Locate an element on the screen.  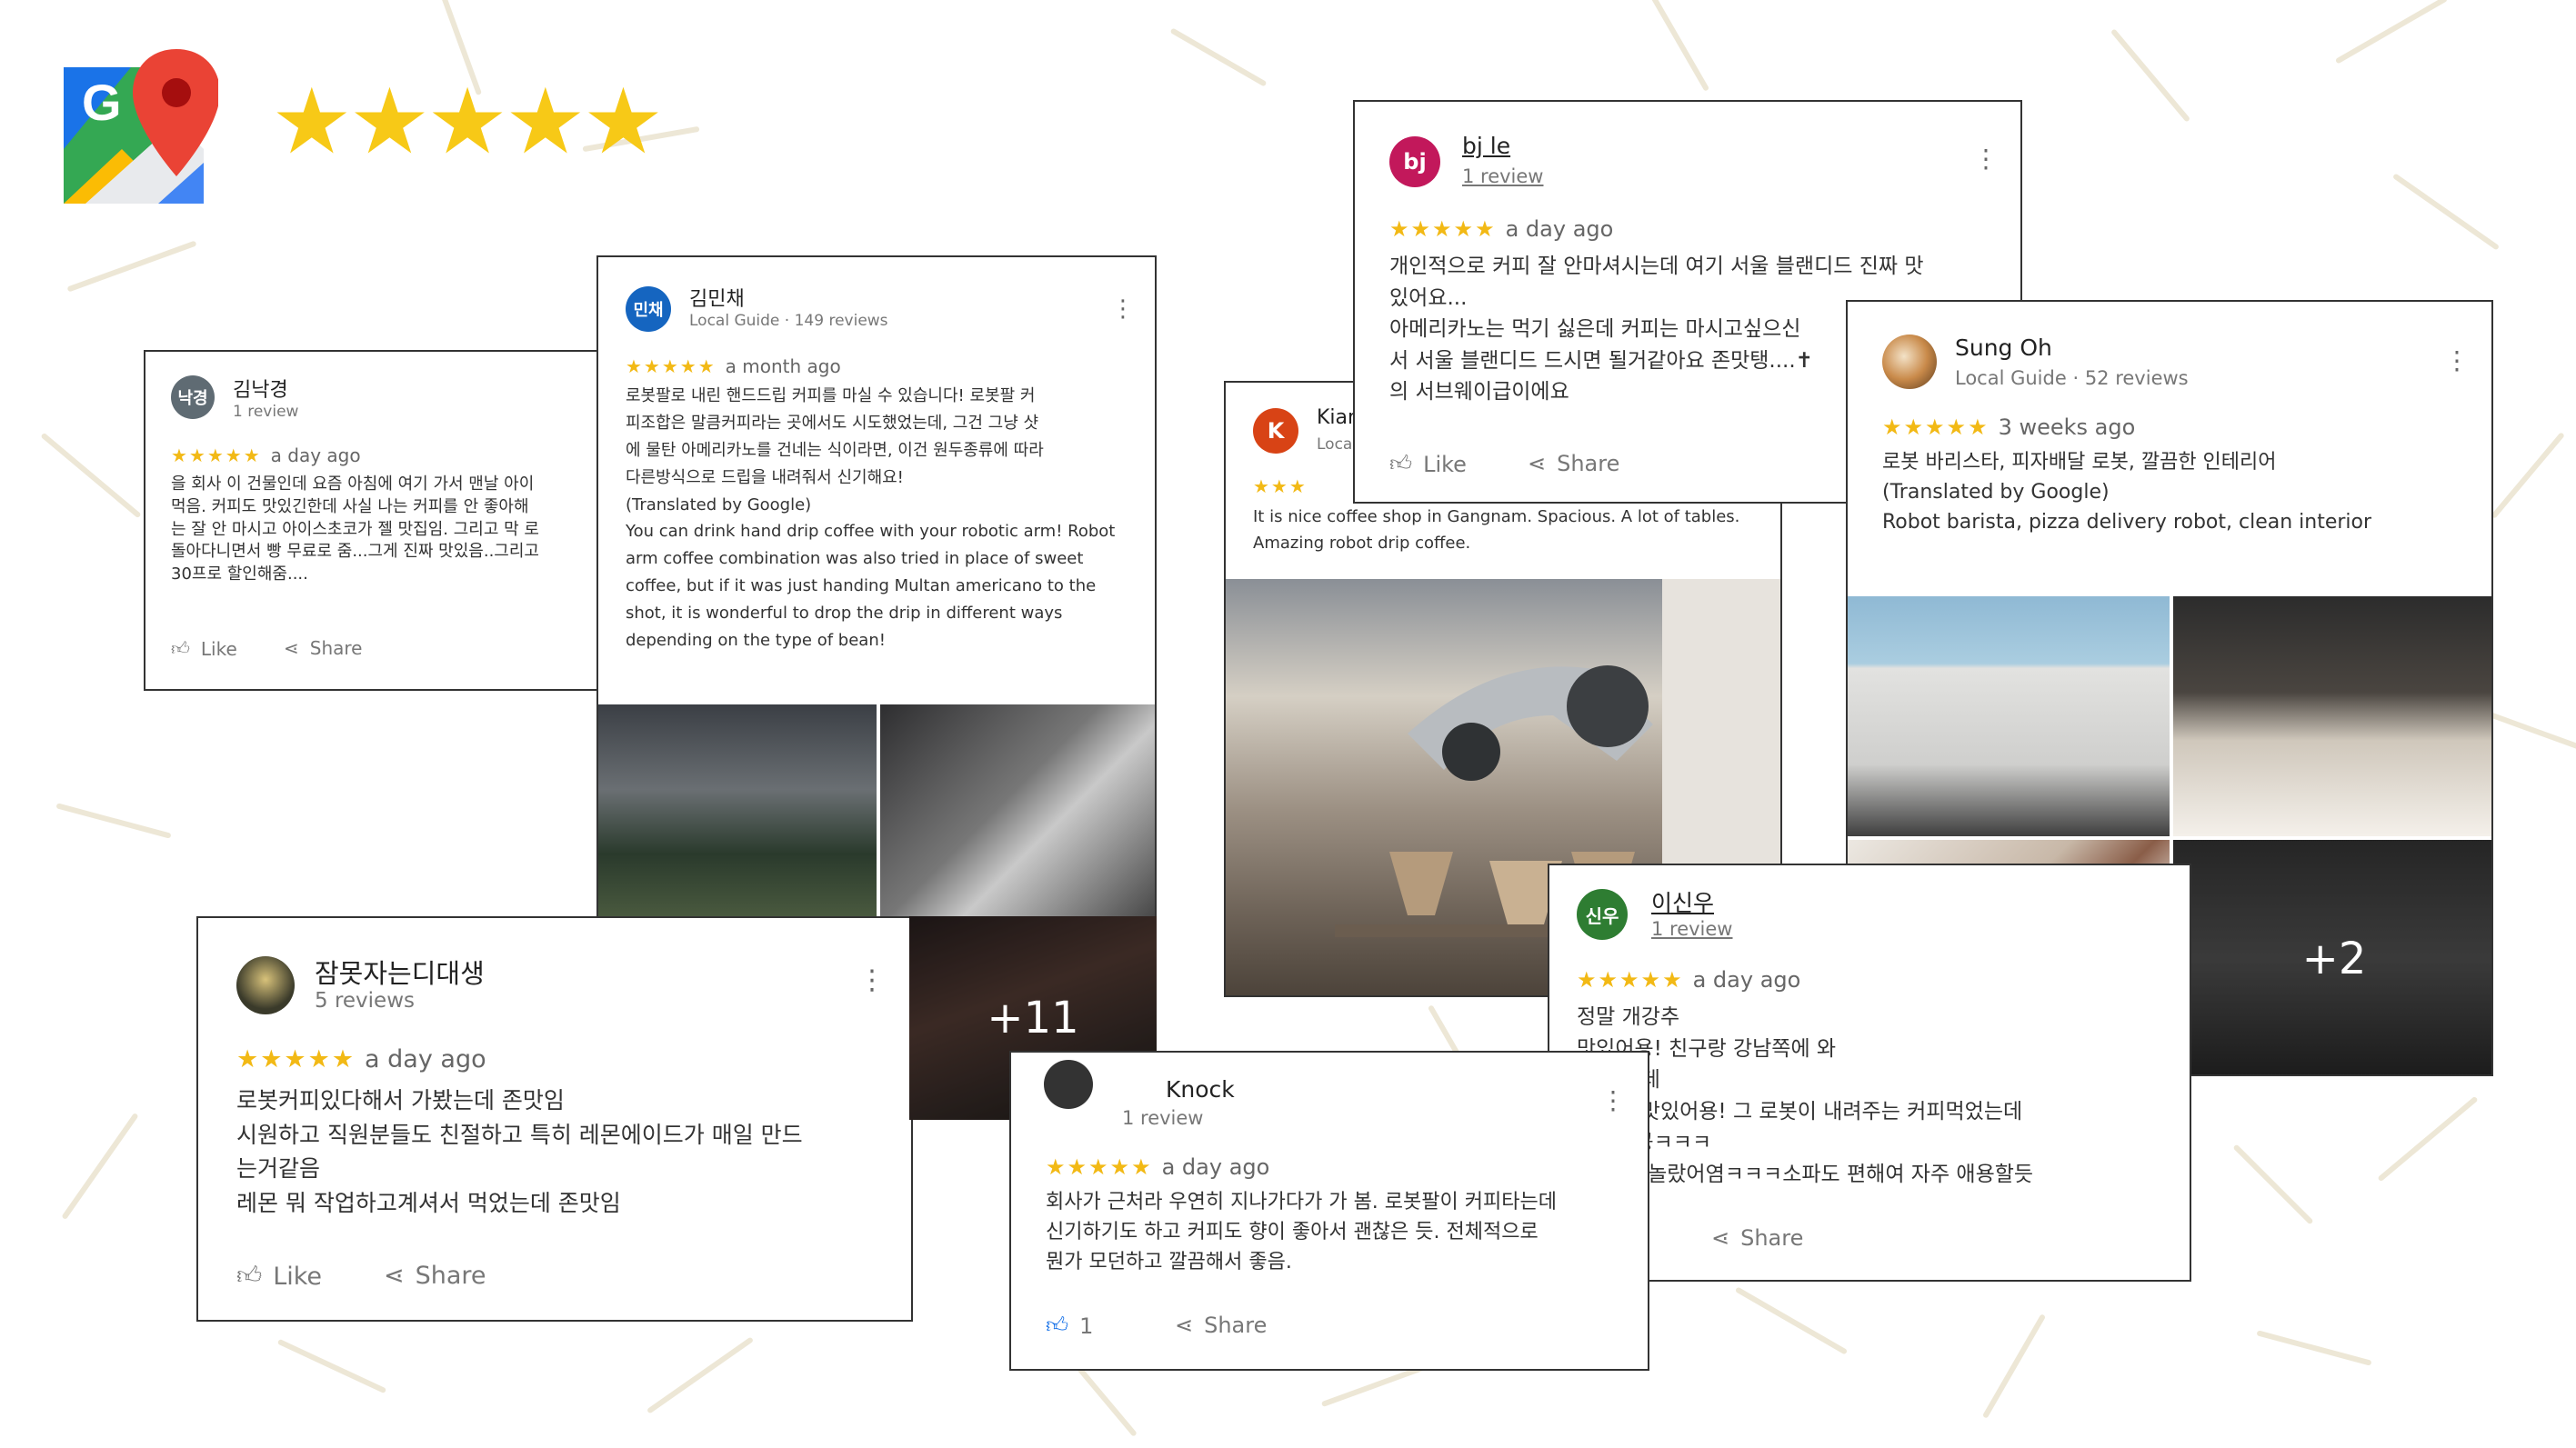
review-rating: ★★★ is located at coordinates (1280, 486).